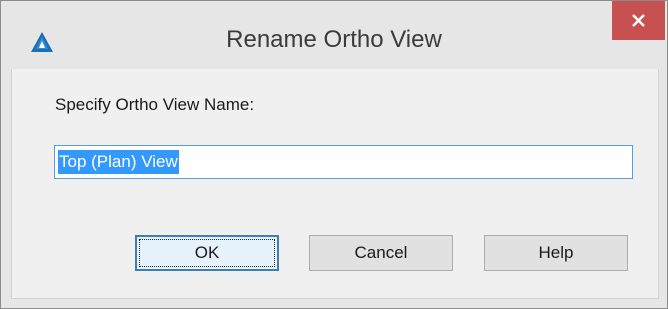 The height and width of the screenshot is (309, 668). I want to click on help-button-label: Help, so click(556, 252).